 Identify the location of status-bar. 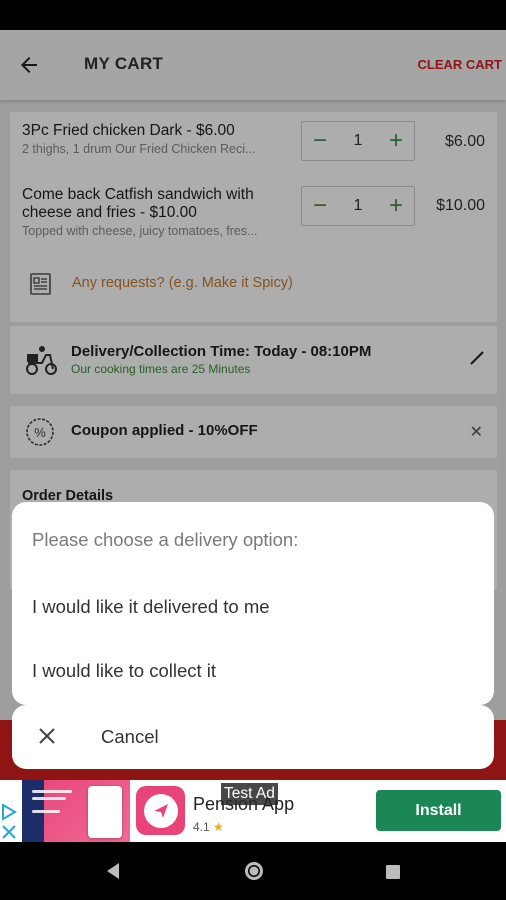
(253, 15).